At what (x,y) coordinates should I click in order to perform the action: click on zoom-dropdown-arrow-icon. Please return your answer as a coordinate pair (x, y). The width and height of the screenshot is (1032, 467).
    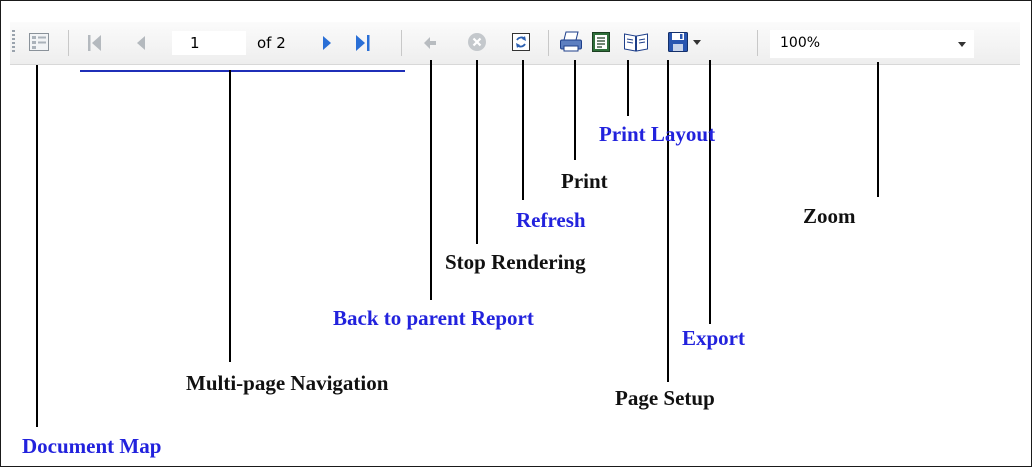
    Looking at the image, I should click on (962, 44).